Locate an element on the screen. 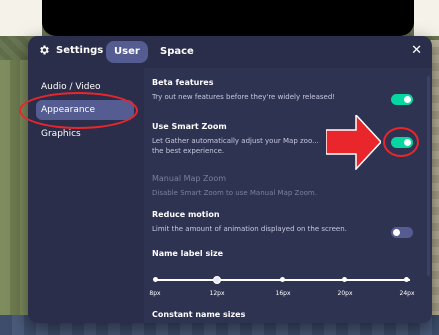  settings-title: Settings is located at coordinates (70, 50).